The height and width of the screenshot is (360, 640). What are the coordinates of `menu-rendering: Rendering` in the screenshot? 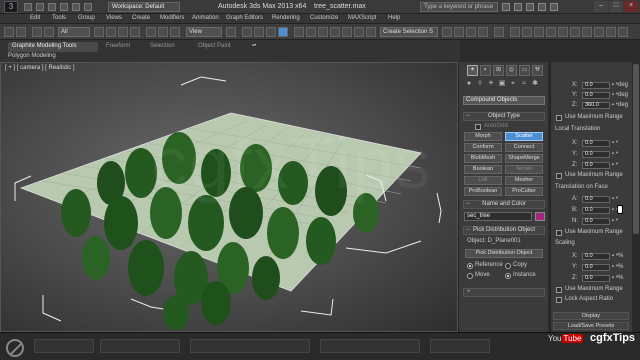 It's located at (286, 18).